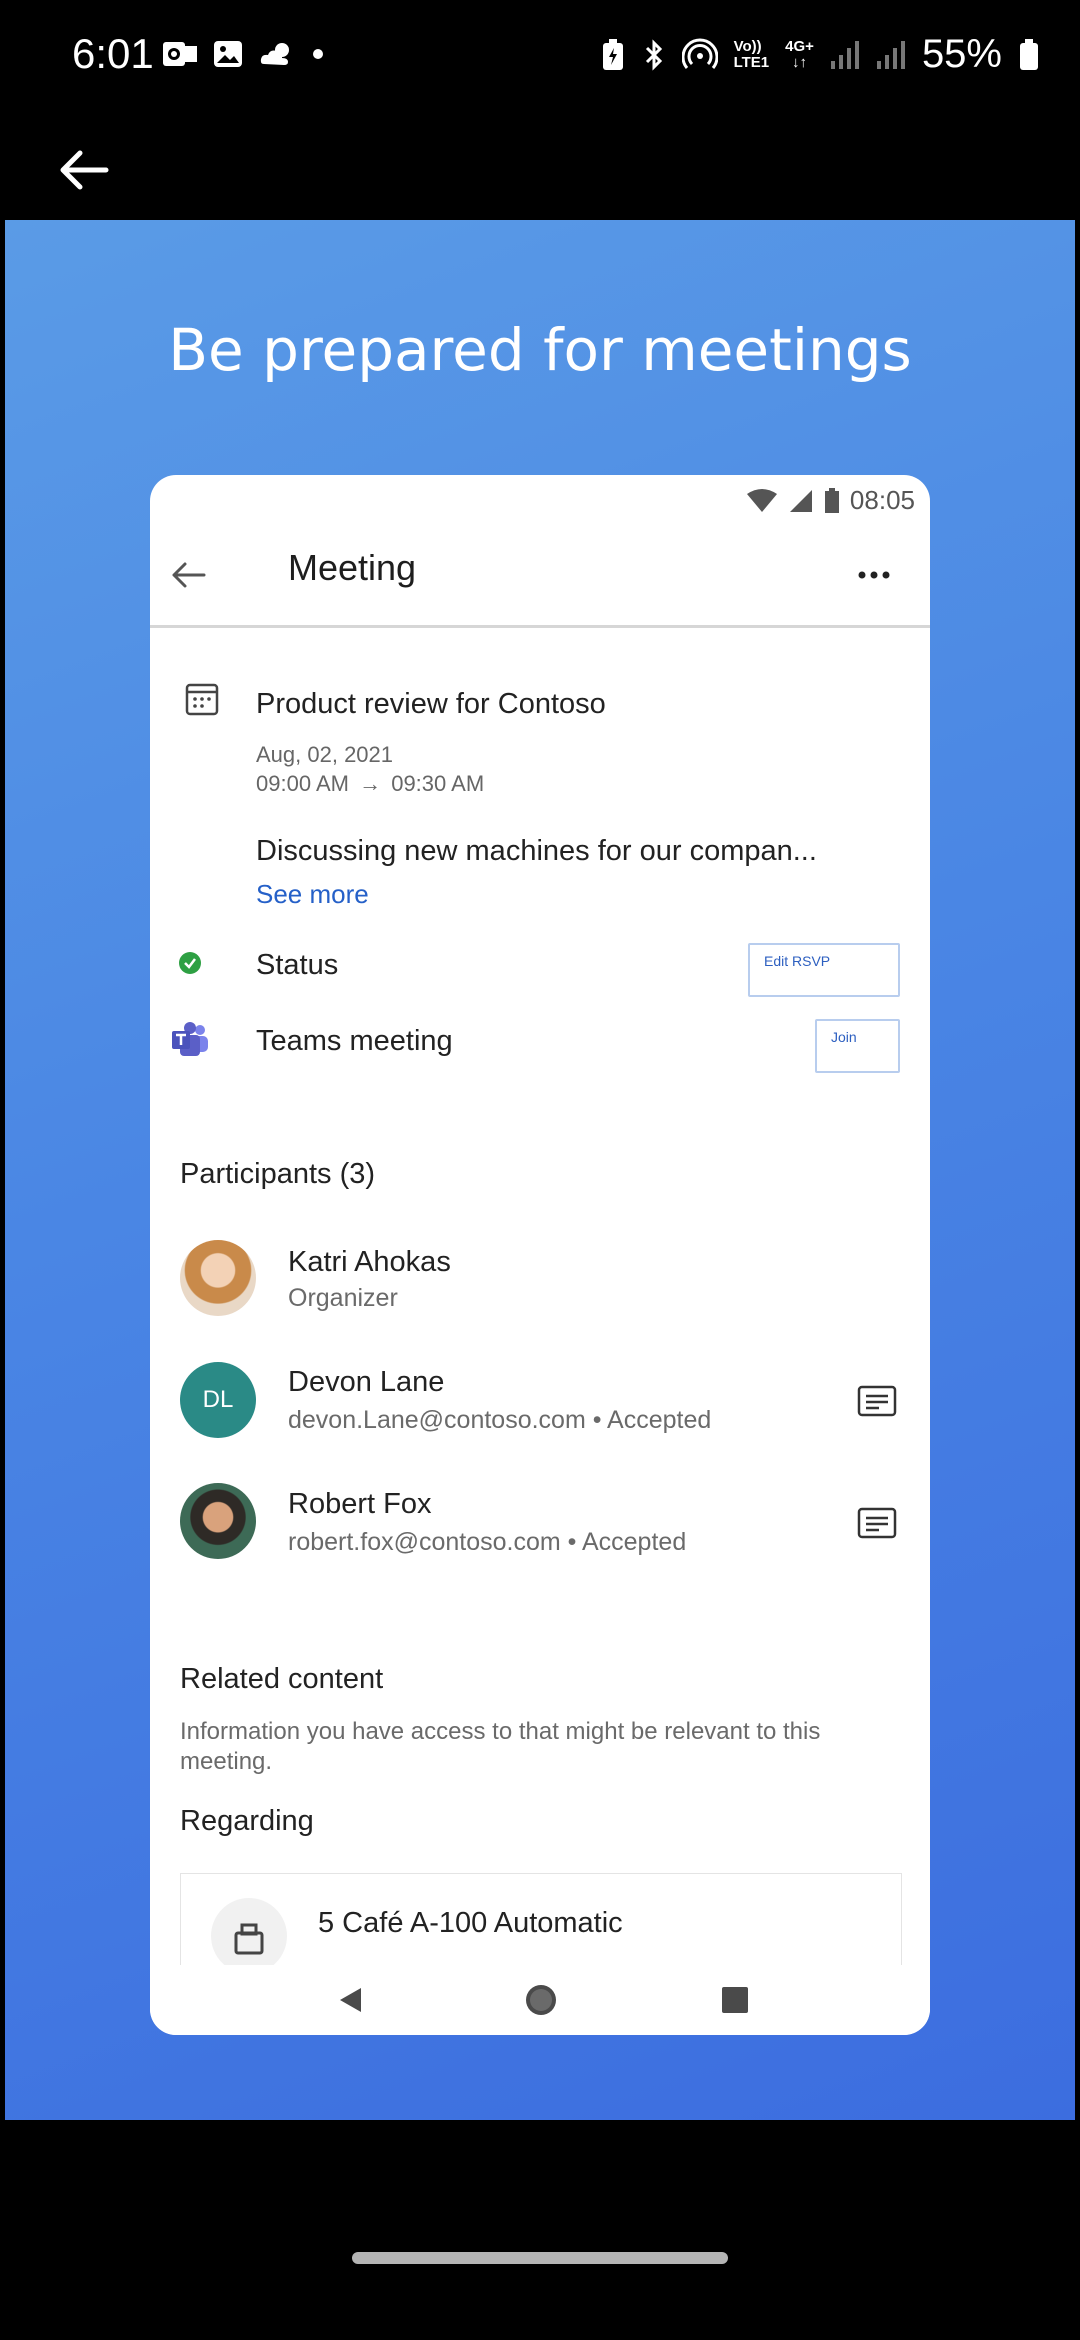 This screenshot has width=1080, height=2340. What do you see at coordinates (761, 500) in the screenshot?
I see `wifi-icon` at bounding box center [761, 500].